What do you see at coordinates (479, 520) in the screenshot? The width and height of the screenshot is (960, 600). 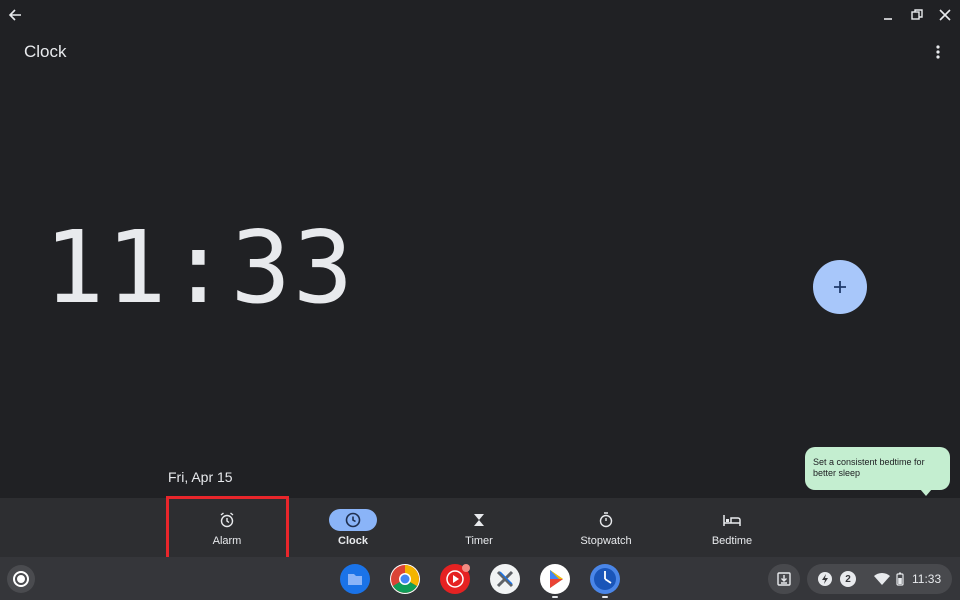 I see `hourglass-icon` at bounding box center [479, 520].